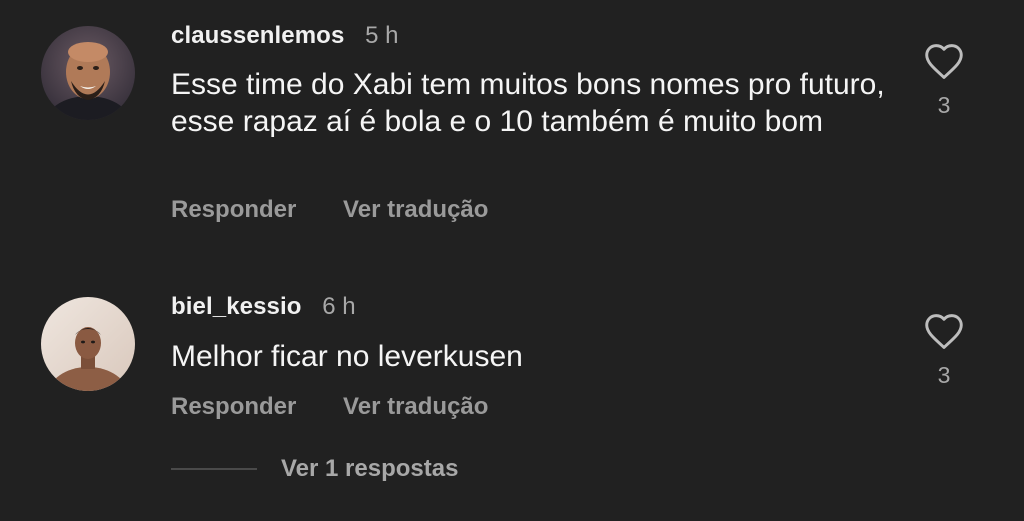 This screenshot has width=1024, height=521. Describe the element at coordinates (257, 35) in the screenshot. I see `username: claussenlemos` at that location.